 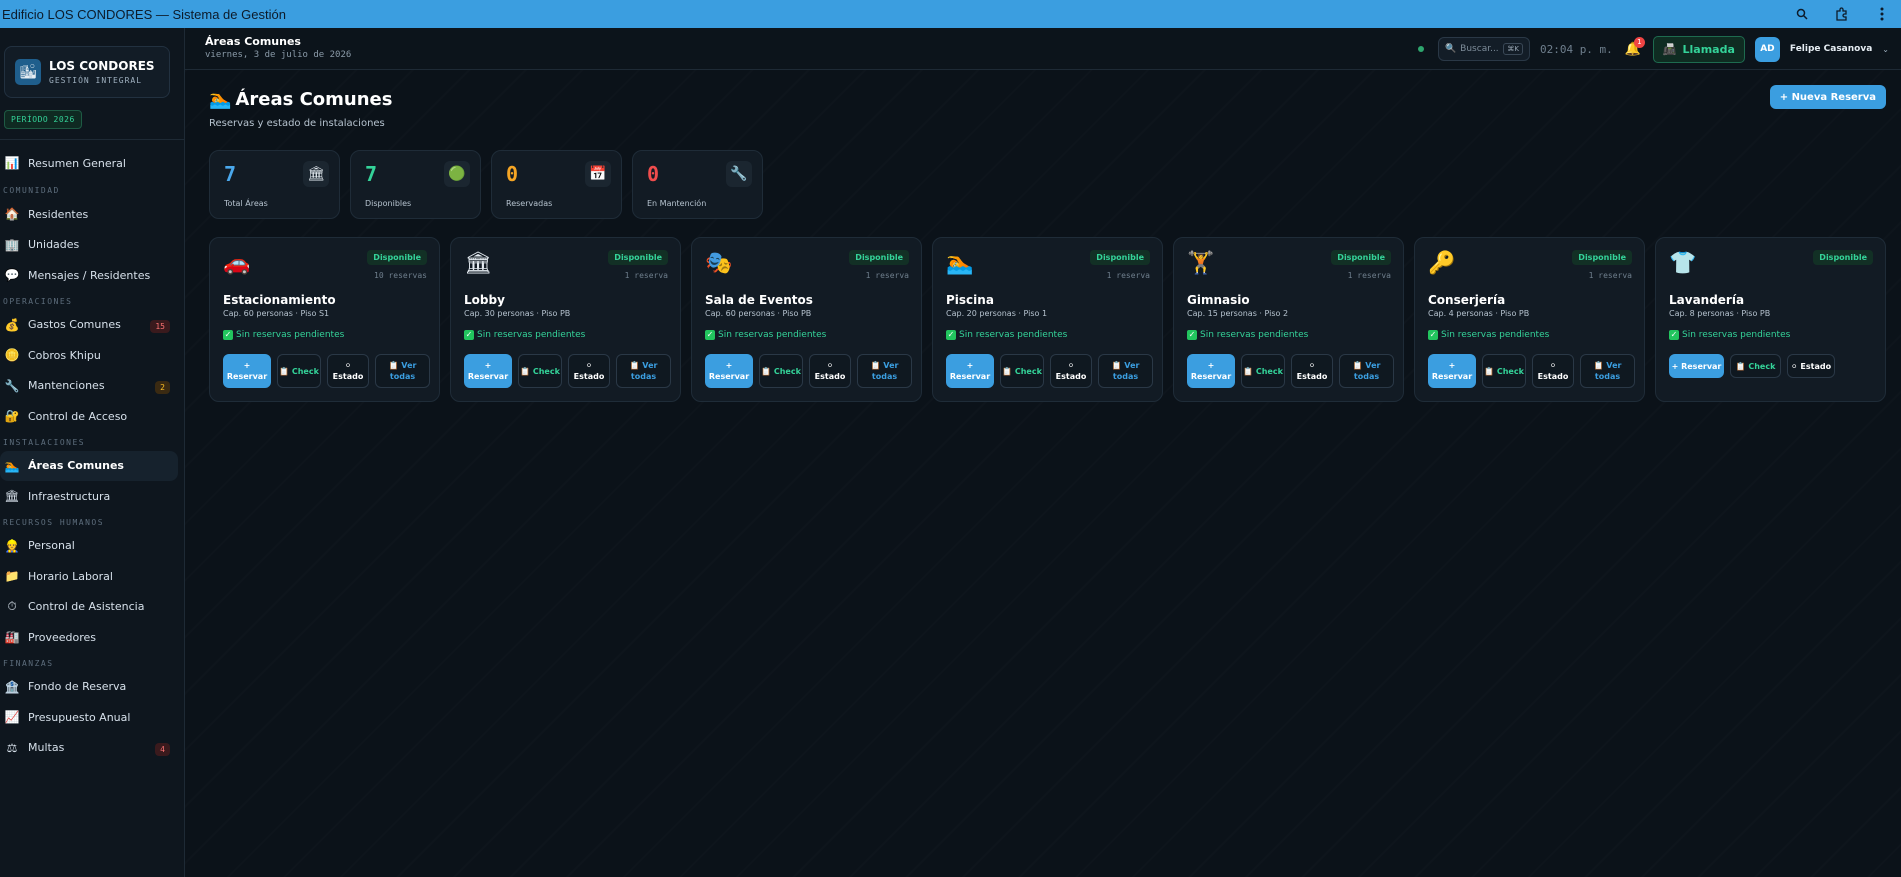 What do you see at coordinates (1831, 49) in the screenshot?
I see `user-name: Felipe Casanova` at bounding box center [1831, 49].